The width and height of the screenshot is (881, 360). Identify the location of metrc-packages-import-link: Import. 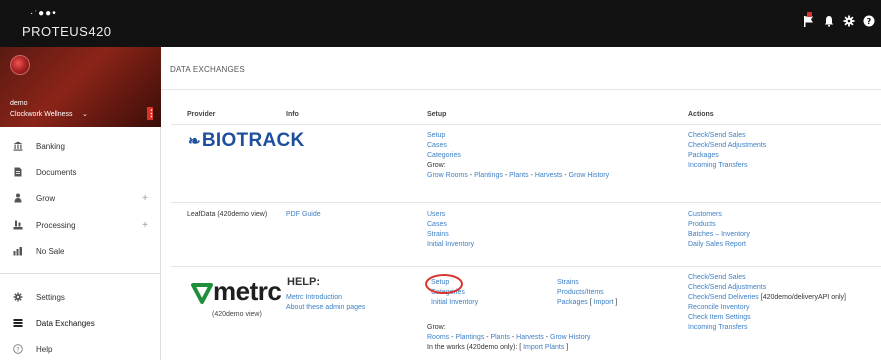
(604, 302).